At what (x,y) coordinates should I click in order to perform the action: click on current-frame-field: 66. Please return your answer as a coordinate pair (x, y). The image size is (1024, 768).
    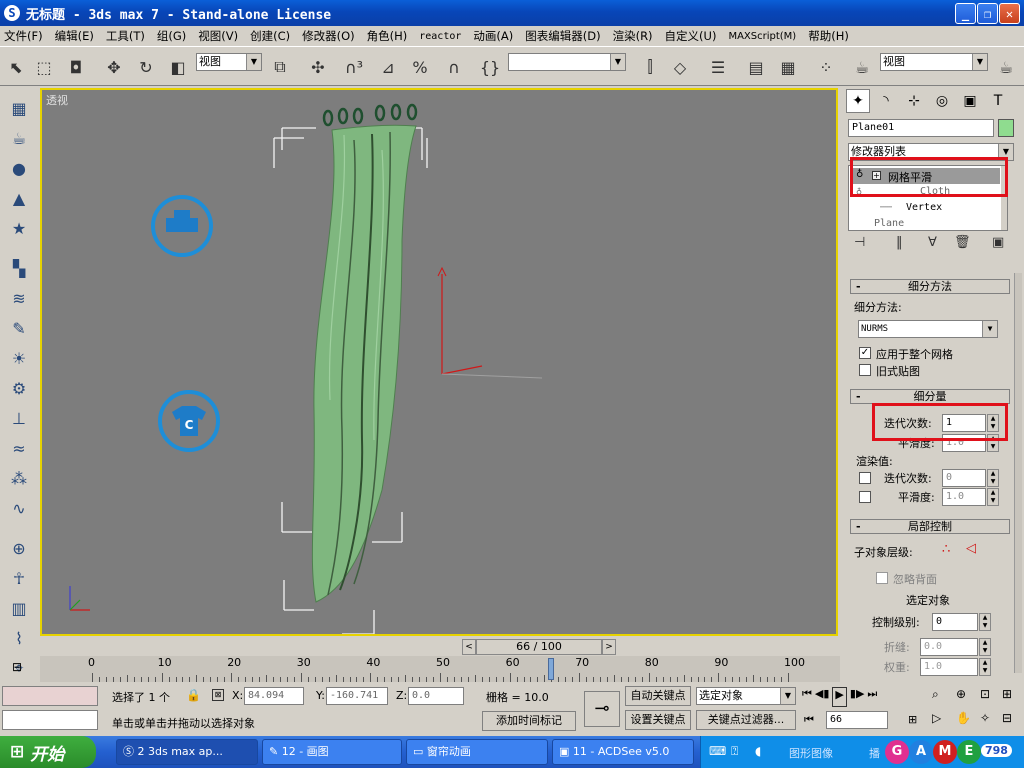
    Looking at the image, I should click on (857, 720).